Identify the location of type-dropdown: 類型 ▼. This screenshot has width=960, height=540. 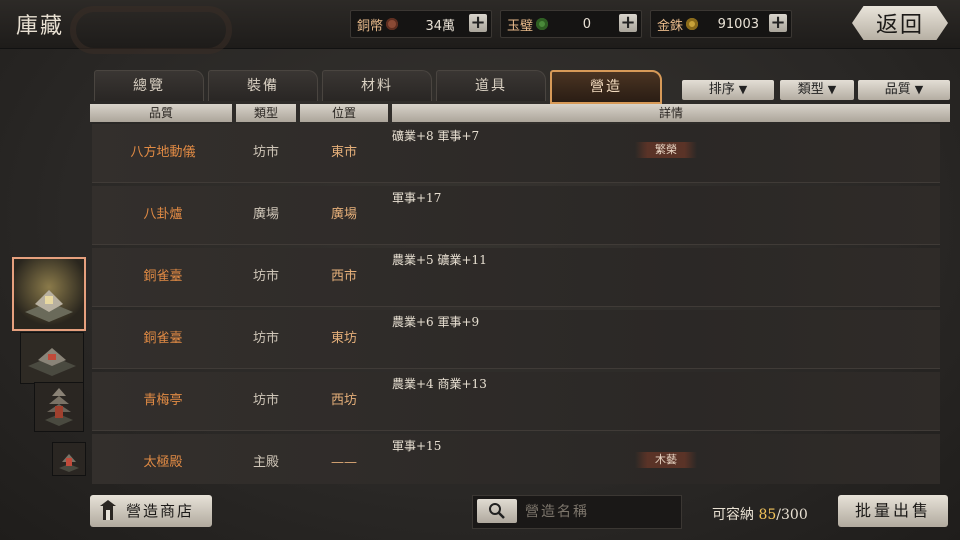
(817, 90).